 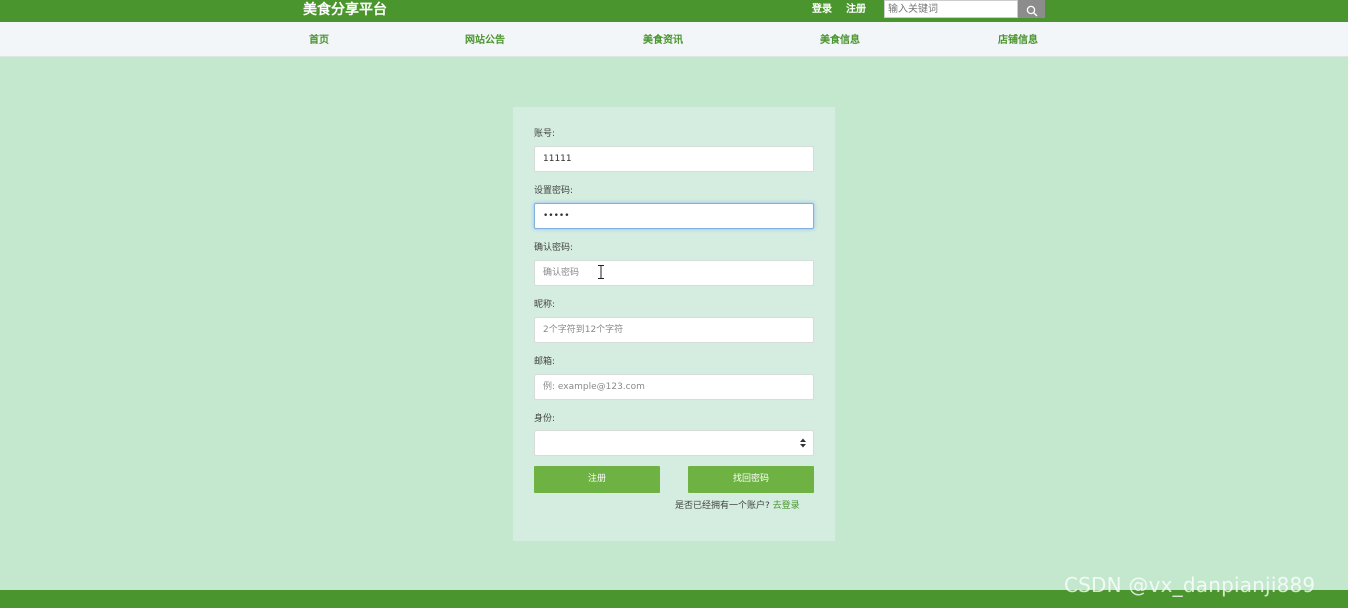 What do you see at coordinates (601, 272) in the screenshot?
I see `text-cursor-icon` at bounding box center [601, 272].